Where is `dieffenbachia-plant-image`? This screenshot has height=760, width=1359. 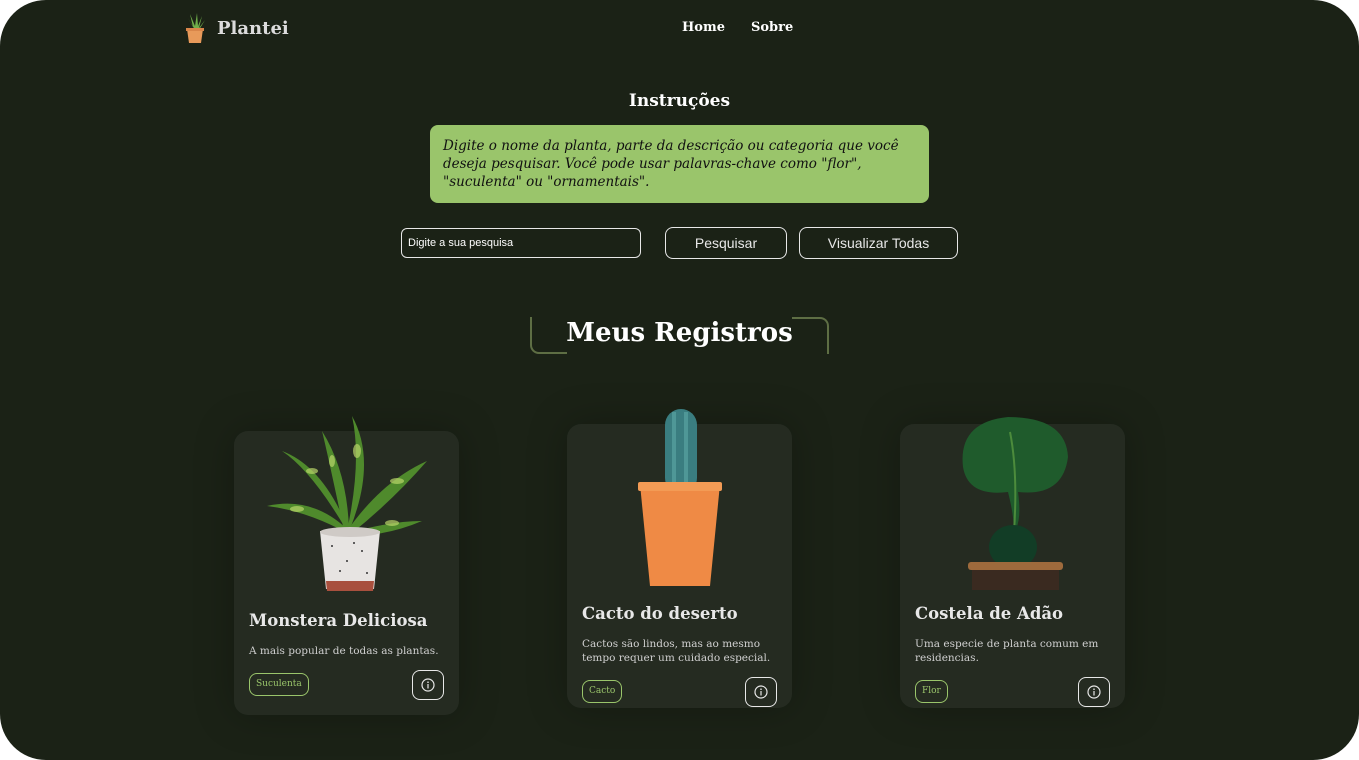 dieffenbachia-plant-image is located at coordinates (346, 503).